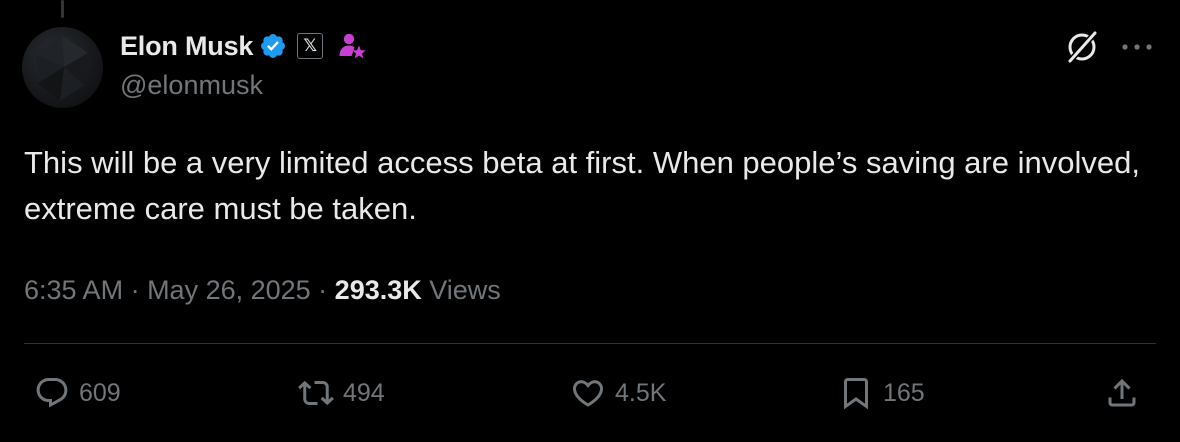  I want to click on thread-connector-line, so click(62, 9).